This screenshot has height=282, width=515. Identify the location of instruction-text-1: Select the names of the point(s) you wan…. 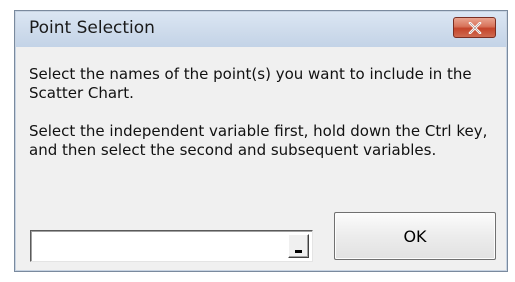
(250, 83).